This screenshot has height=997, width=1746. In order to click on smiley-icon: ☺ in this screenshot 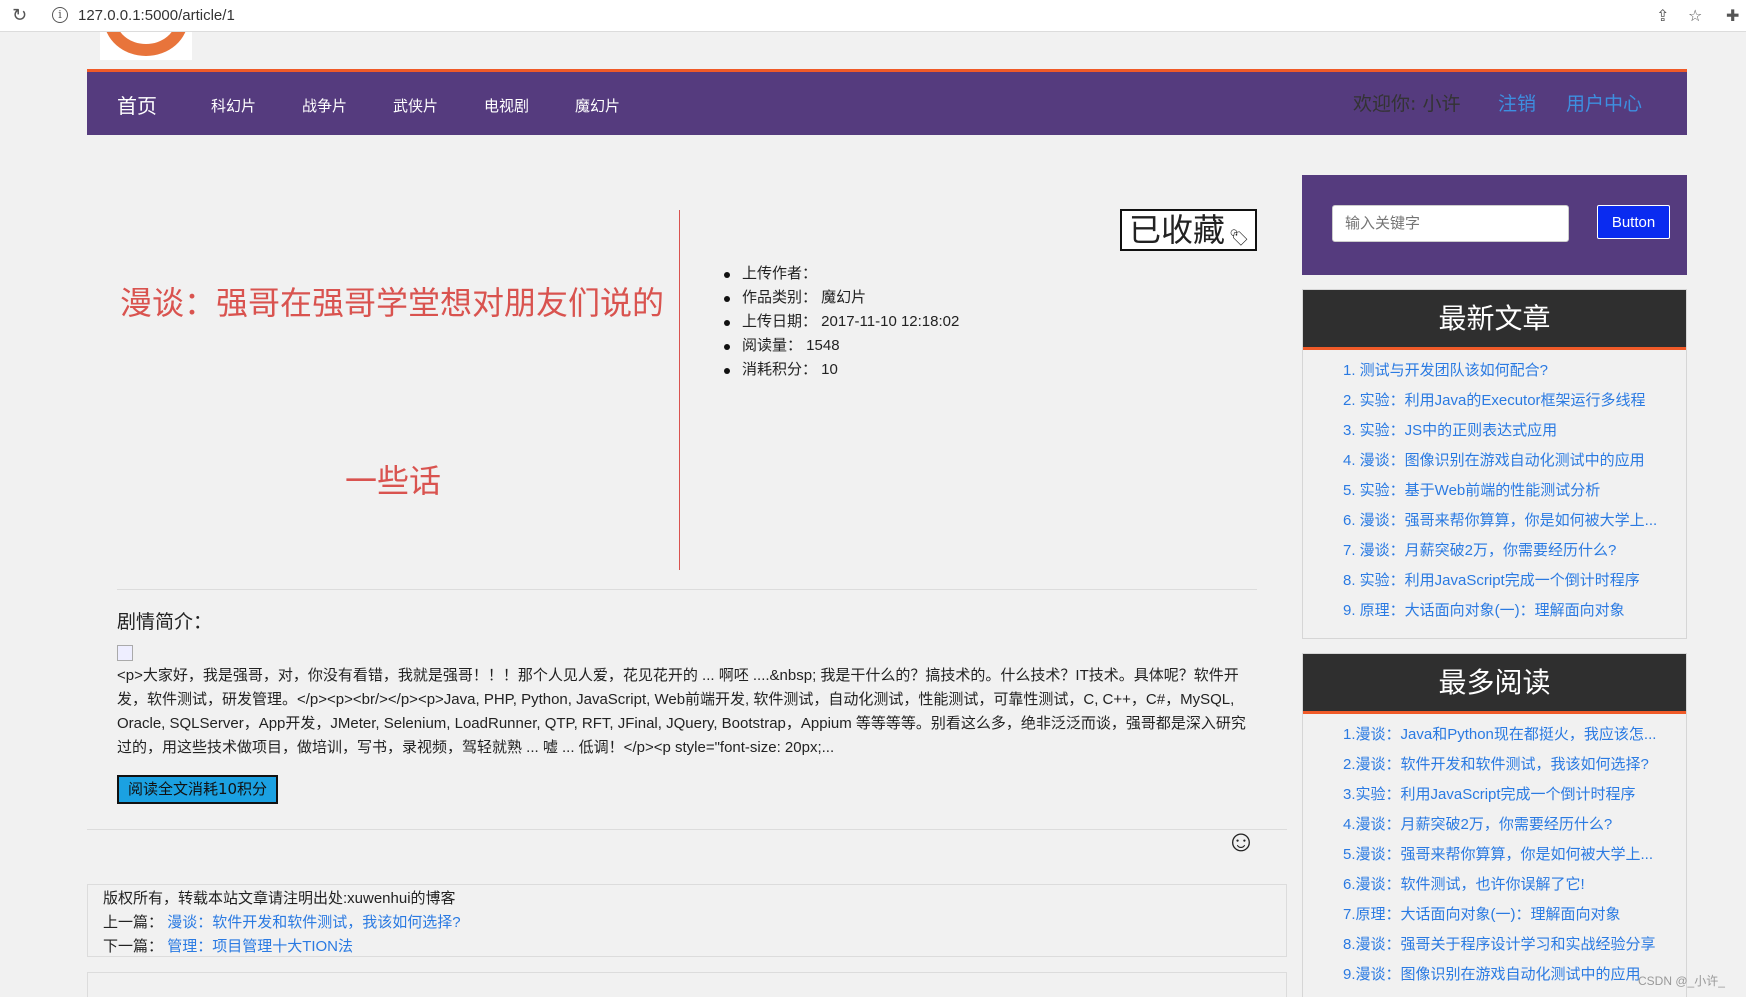, I will do `click(1241, 842)`.